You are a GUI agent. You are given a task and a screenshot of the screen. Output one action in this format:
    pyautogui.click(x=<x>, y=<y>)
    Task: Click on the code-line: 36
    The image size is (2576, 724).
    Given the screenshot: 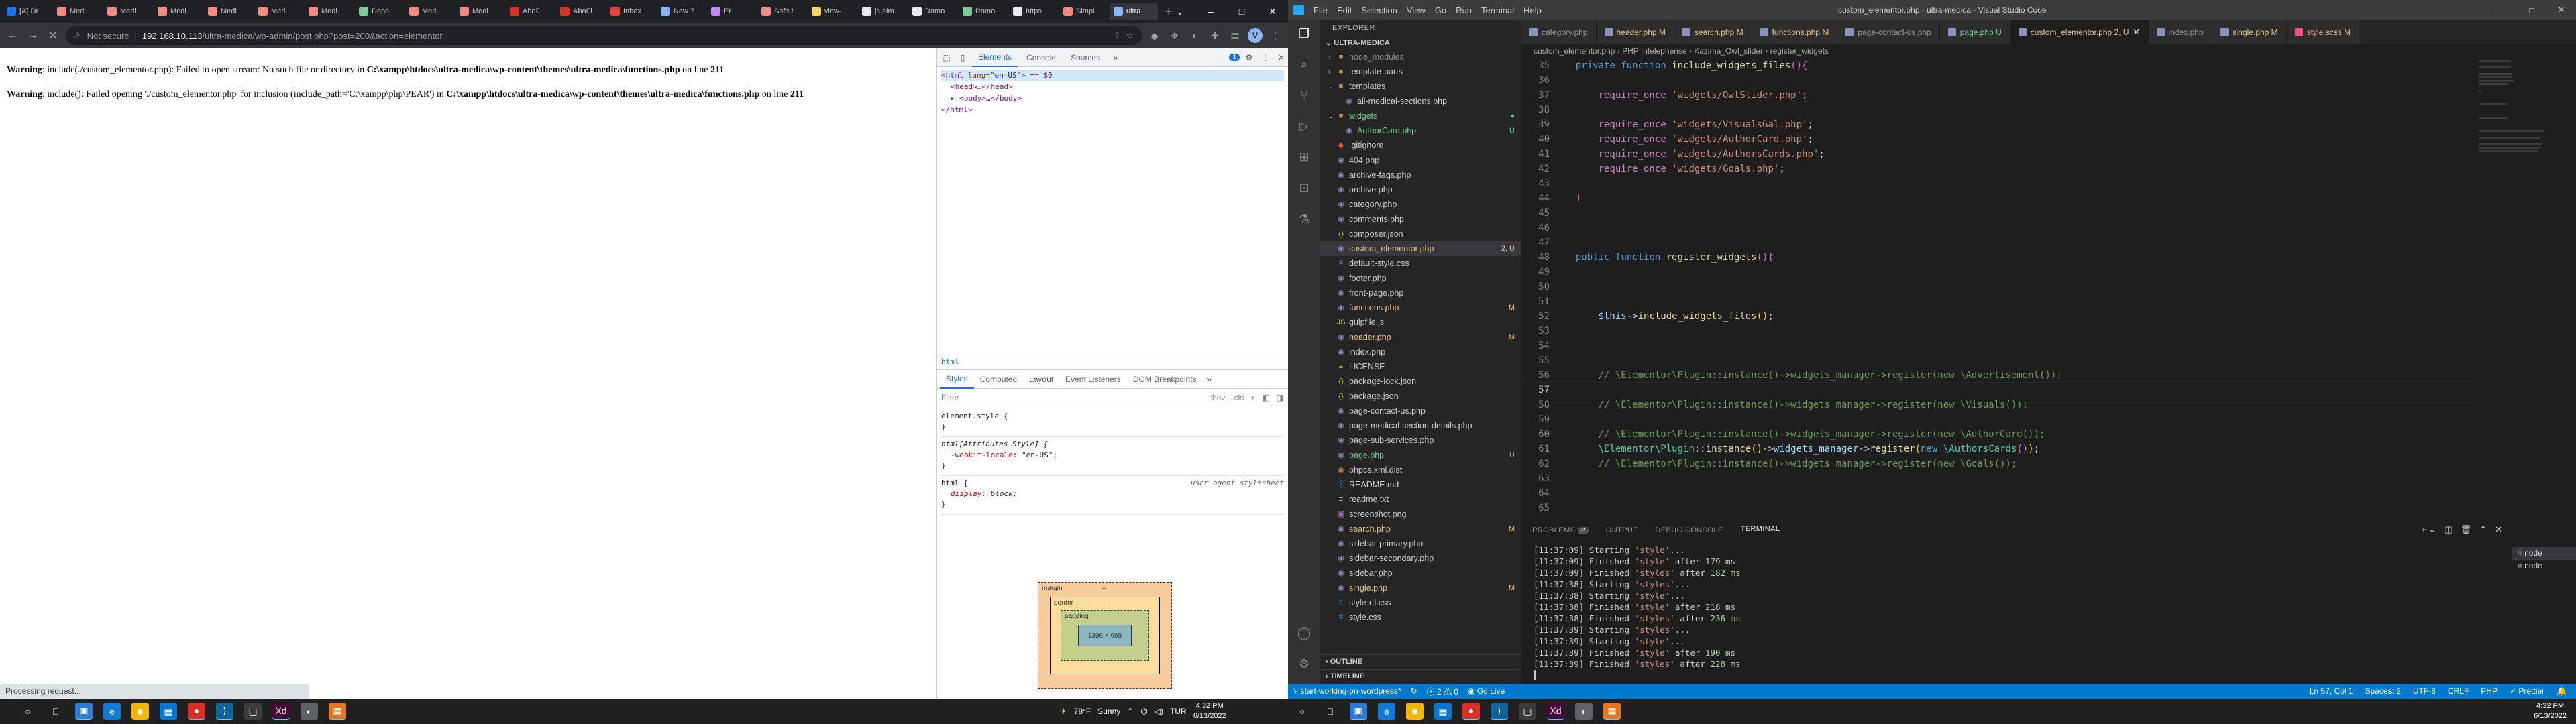 What is the action you would take?
    pyautogui.click(x=1997, y=80)
    